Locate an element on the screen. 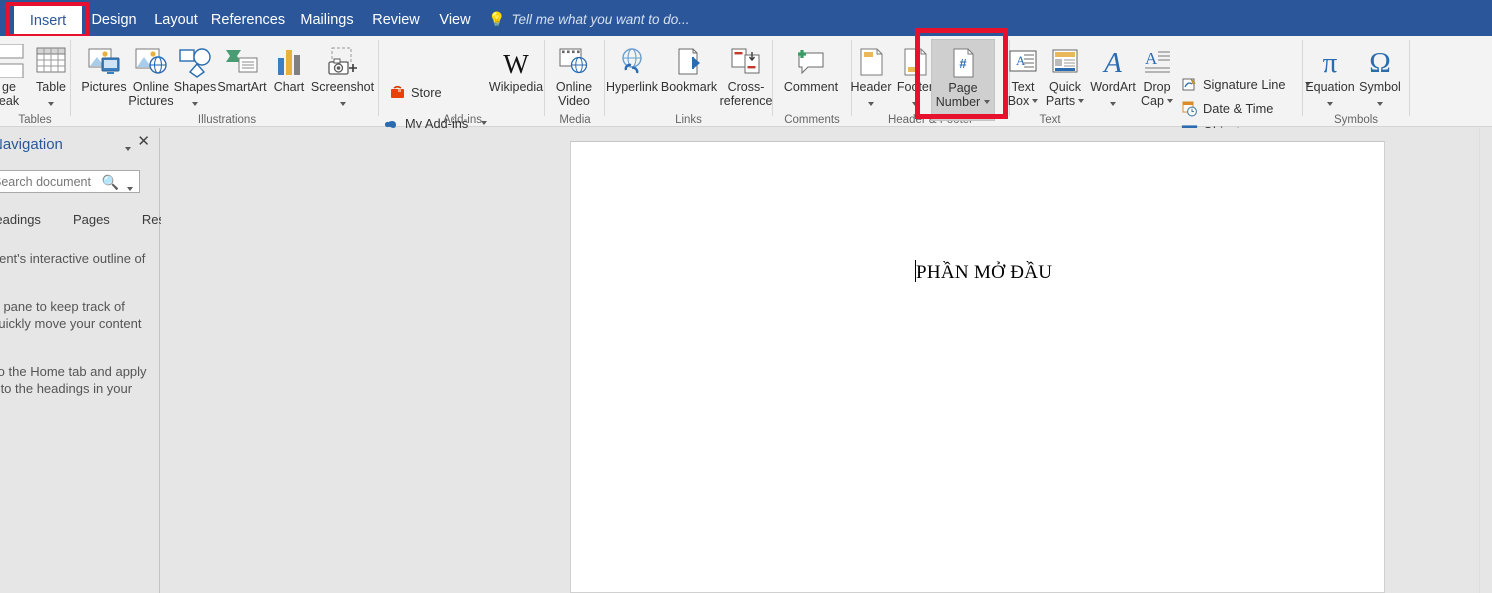  date-and-time-button: Date & Time is located at coordinates (1227, 108).